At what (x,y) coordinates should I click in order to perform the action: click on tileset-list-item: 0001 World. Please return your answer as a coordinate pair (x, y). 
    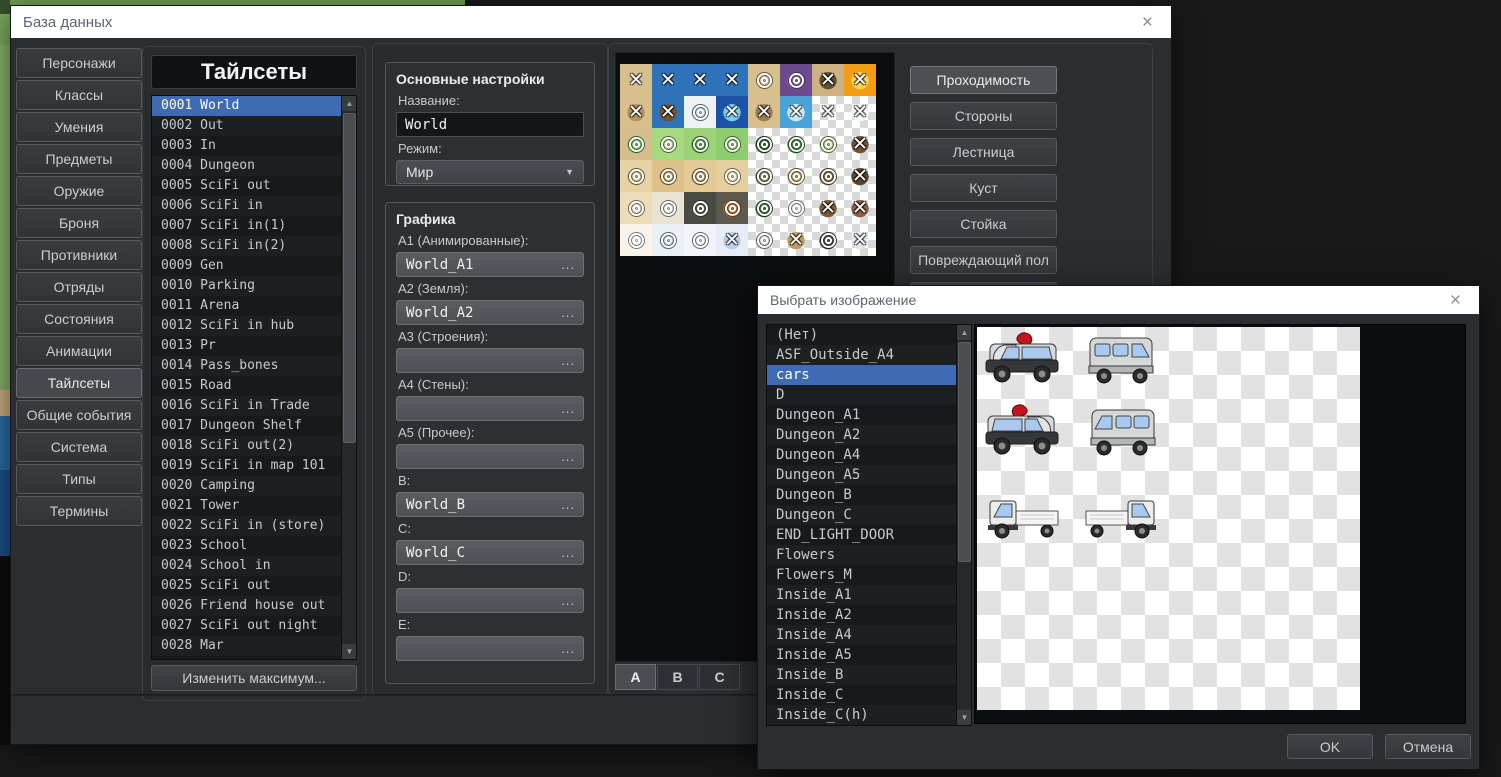
    Looking at the image, I should click on (246, 106).